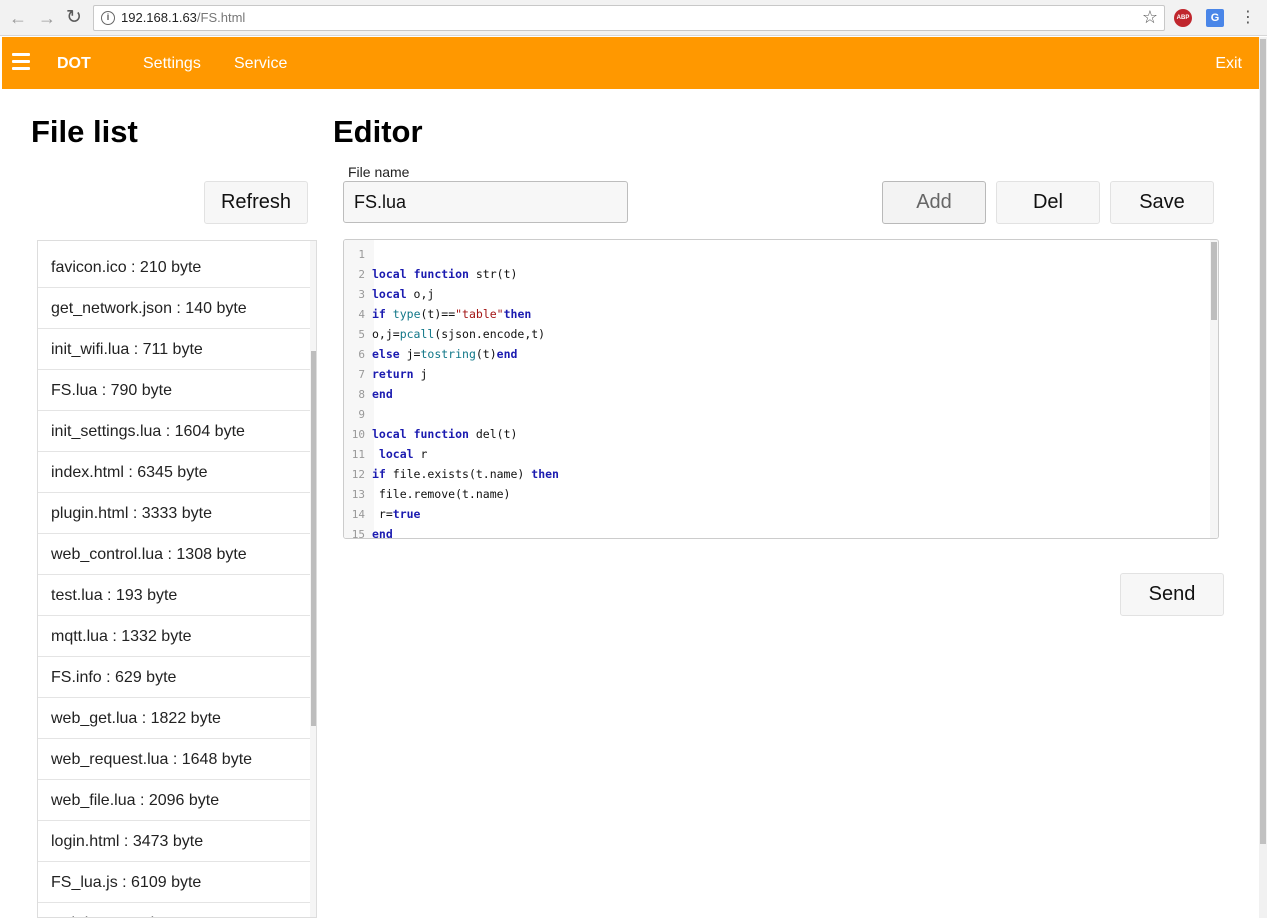 The width and height of the screenshot is (1267, 918). Describe the element at coordinates (493, 274) in the screenshot. I see `code-token: str(t)` at that location.